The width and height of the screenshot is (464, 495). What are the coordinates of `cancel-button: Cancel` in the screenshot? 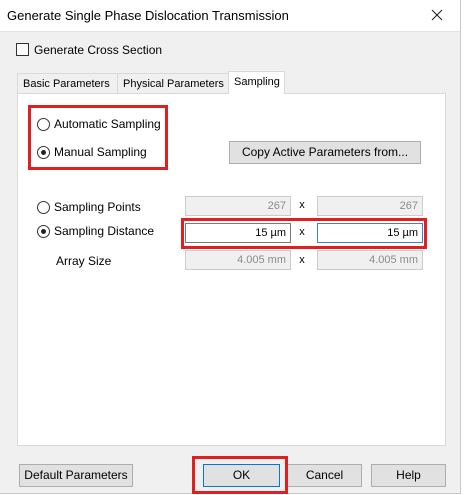 It's located at (324, 475).